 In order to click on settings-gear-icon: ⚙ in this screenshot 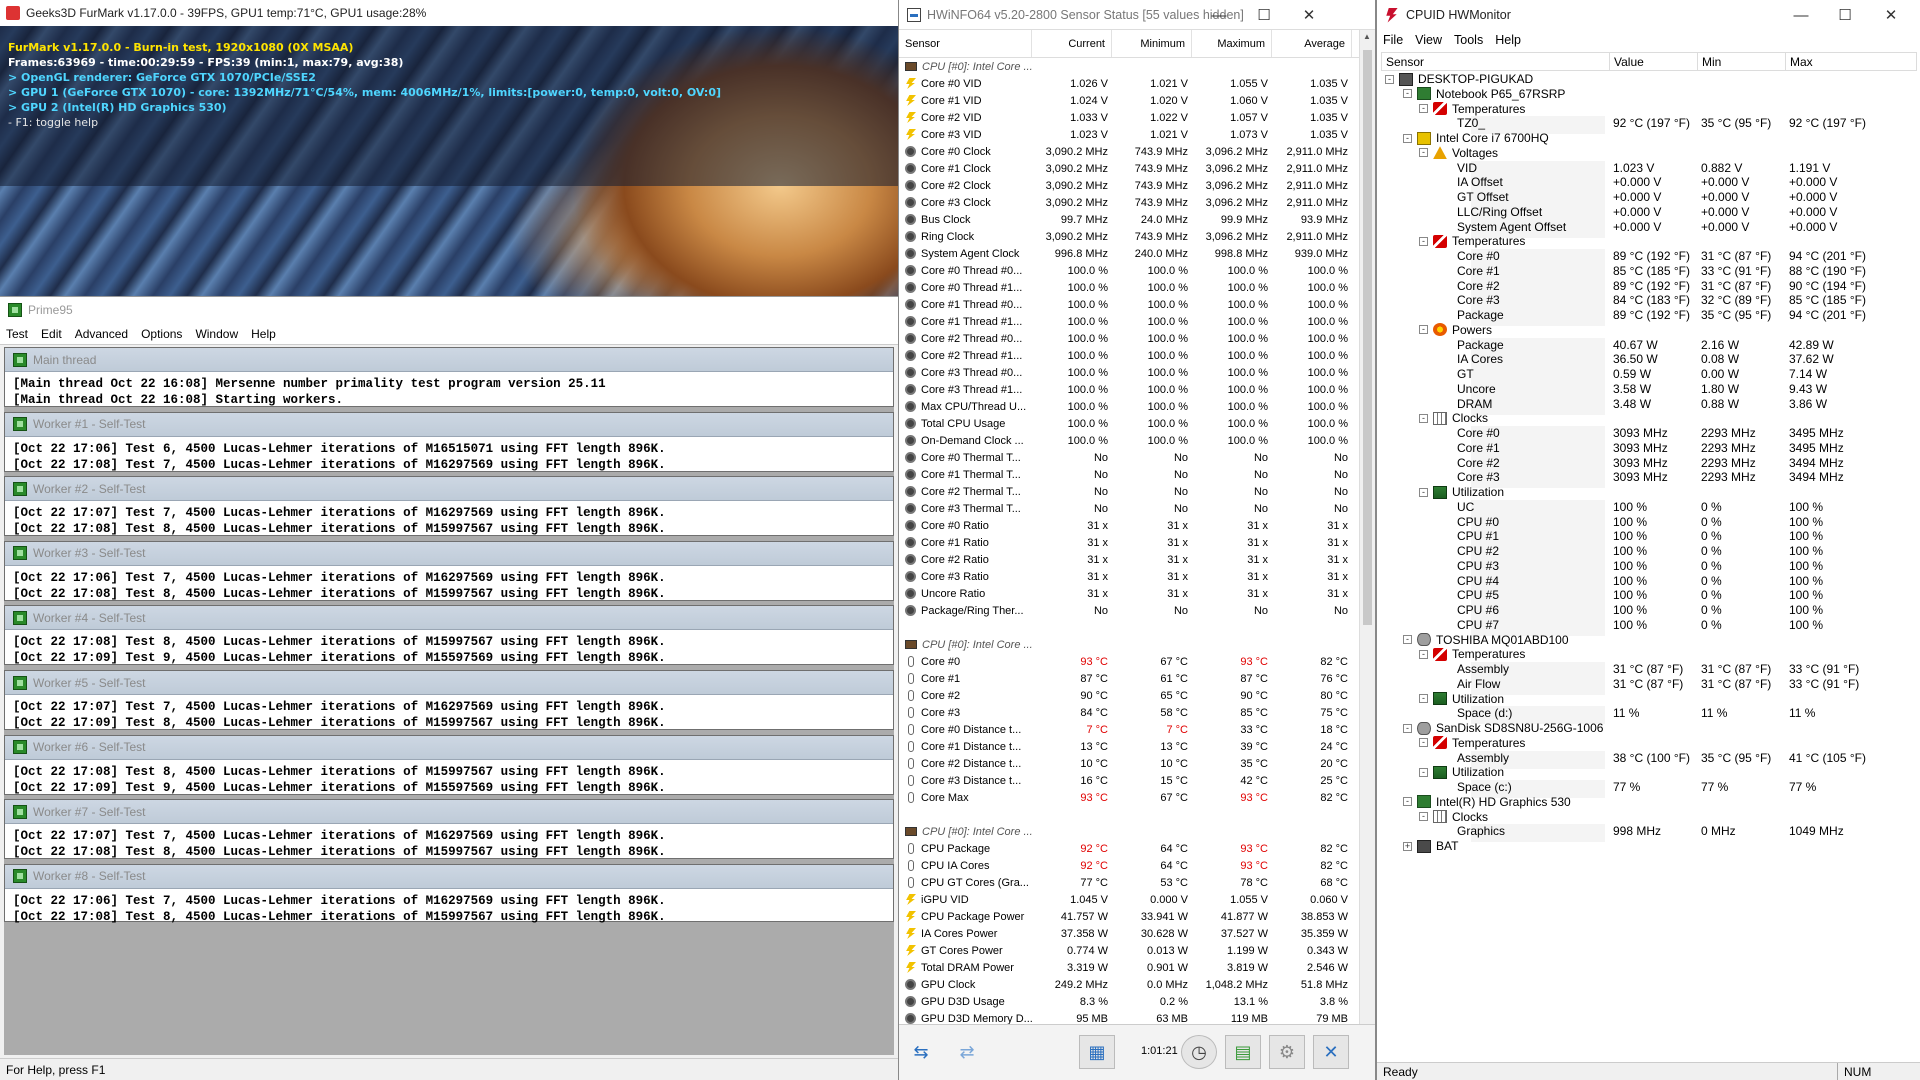, I will do `click(1287, 1052)`.